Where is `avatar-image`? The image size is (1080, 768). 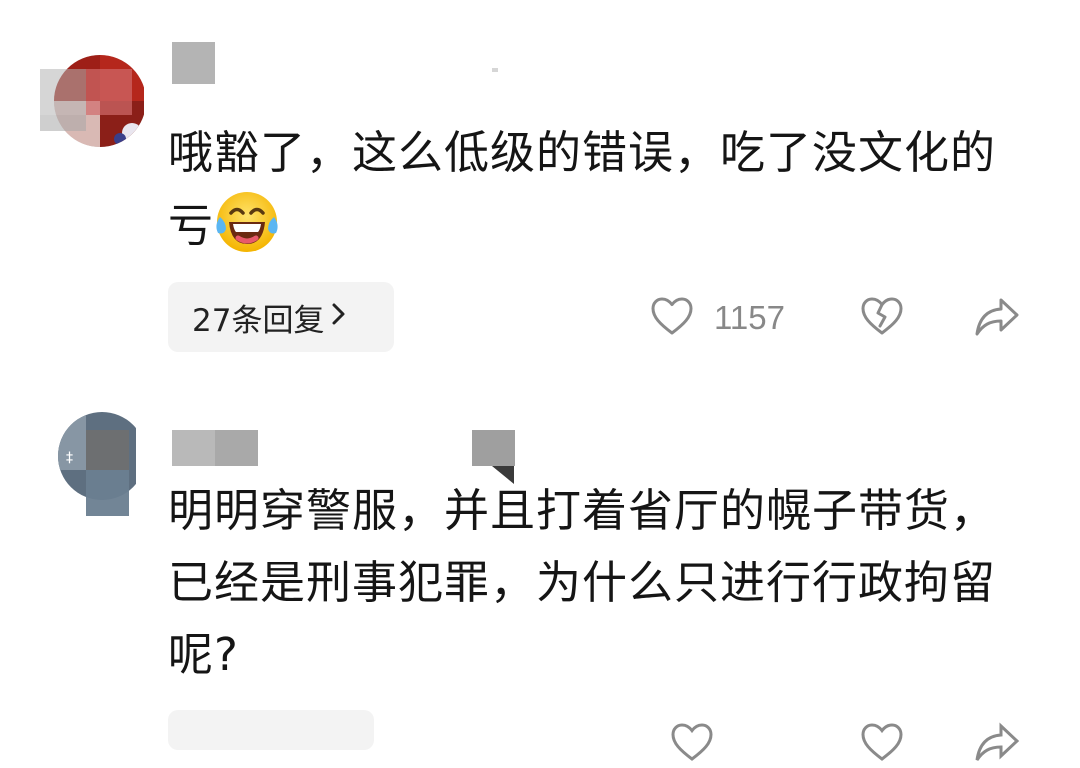 avatar-image is located at coordinates (92, 101).